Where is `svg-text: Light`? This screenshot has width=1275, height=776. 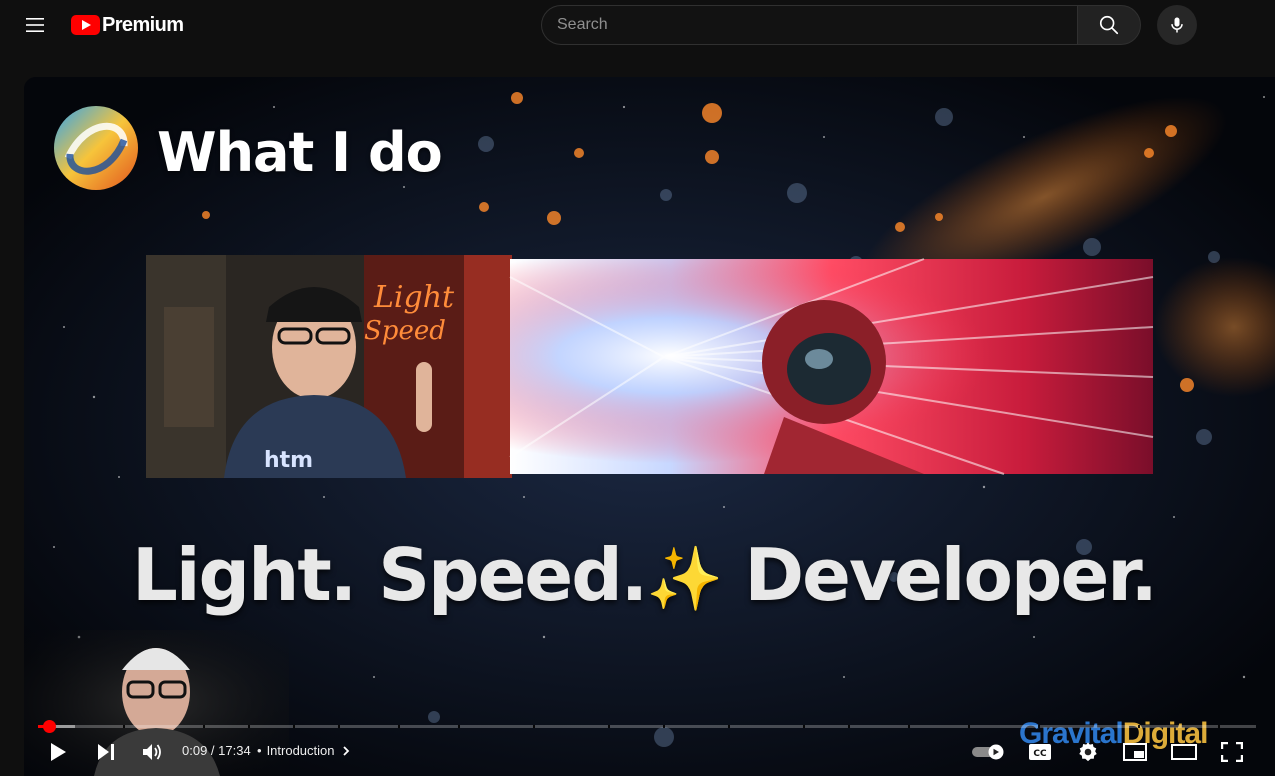 svg-text: Light is located at coordinates (414, 297).